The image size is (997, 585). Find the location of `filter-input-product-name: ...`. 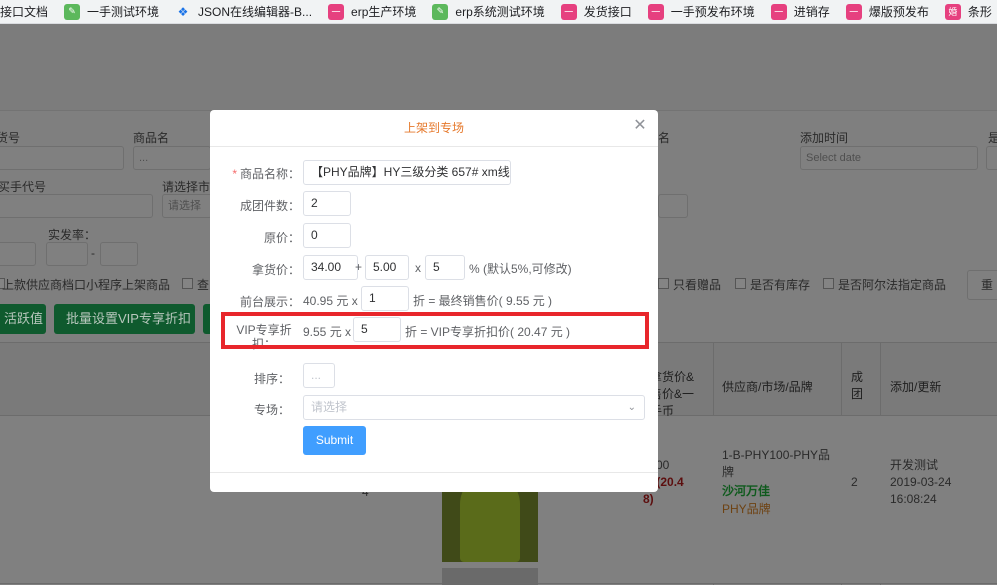

filter-input-product-name: ... is located at coordinates (172, 158).